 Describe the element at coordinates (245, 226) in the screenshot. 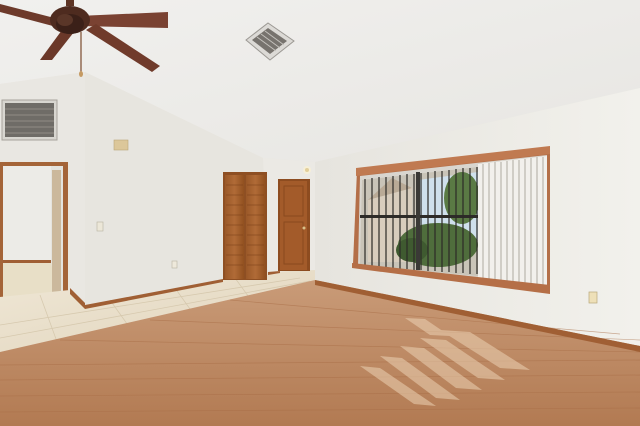

I see `closet-door` at that location.